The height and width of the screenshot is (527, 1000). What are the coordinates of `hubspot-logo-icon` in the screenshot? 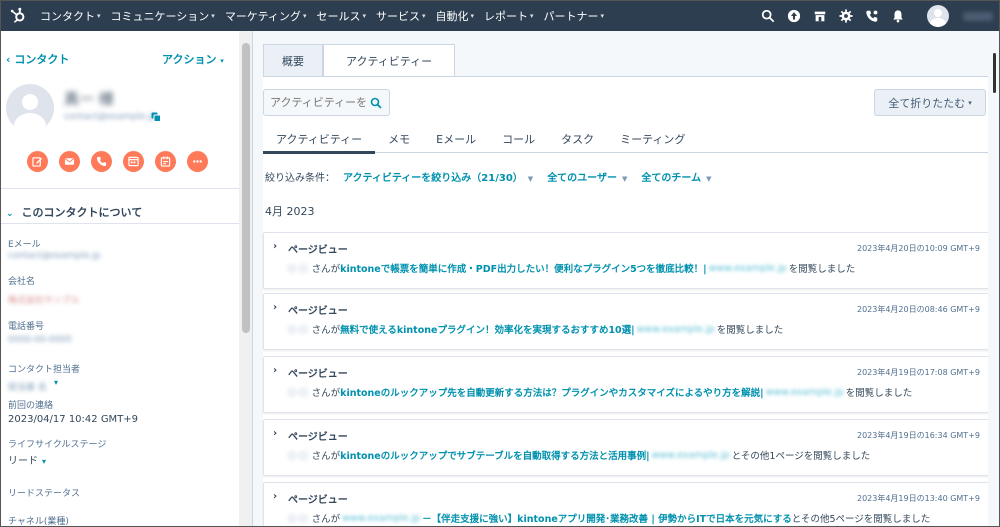 It's located at (18, 16).